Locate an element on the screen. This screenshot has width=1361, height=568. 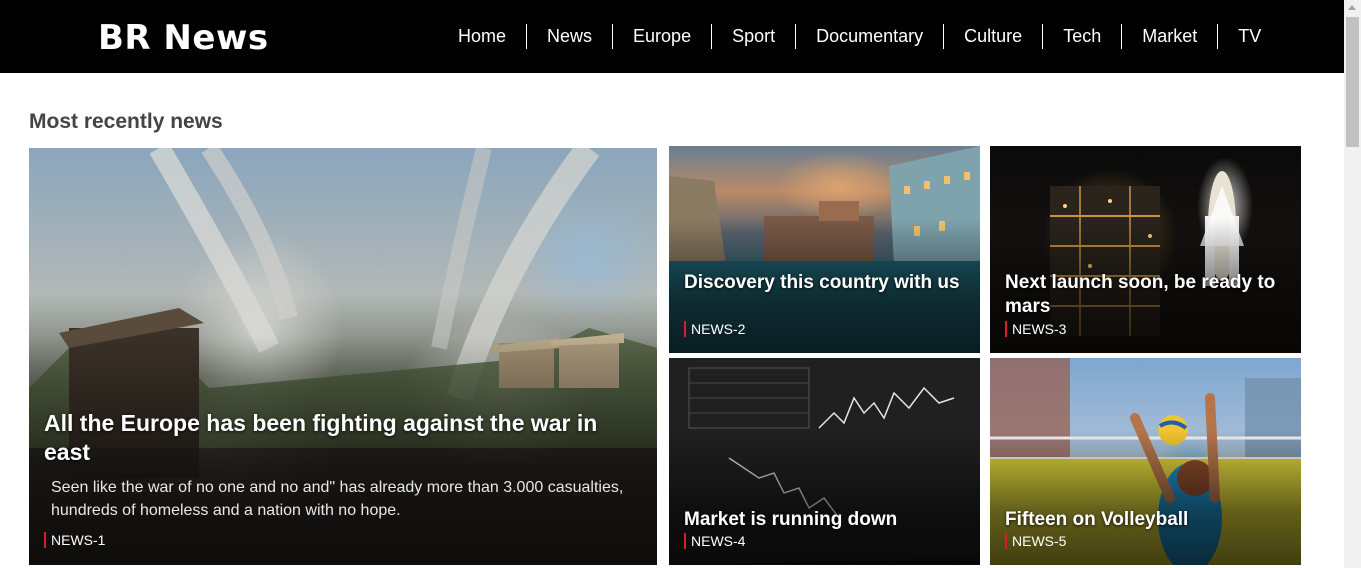
vertical-scrollbar is located at coordinates (1352, 284).